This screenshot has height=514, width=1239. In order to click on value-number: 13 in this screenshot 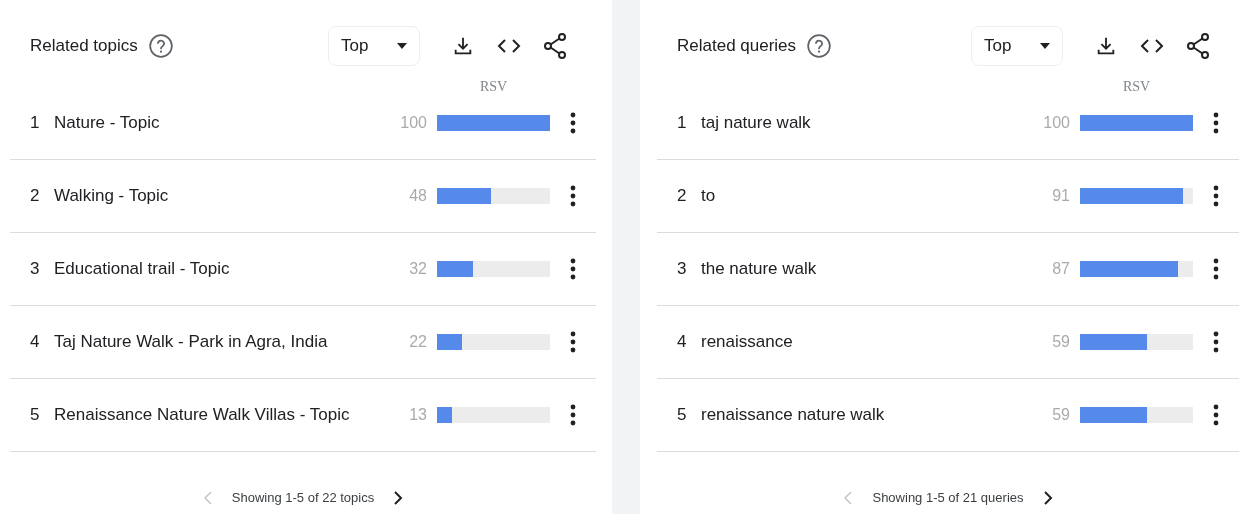, I will do `click(417, 415)`.